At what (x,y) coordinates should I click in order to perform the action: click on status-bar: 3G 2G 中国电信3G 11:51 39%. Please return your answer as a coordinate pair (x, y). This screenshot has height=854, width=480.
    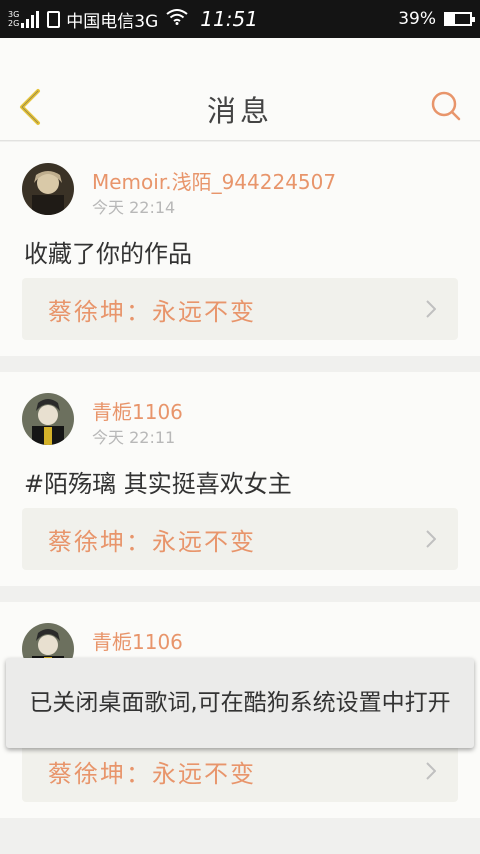
    Looking at the image, I should click on (240, 19).